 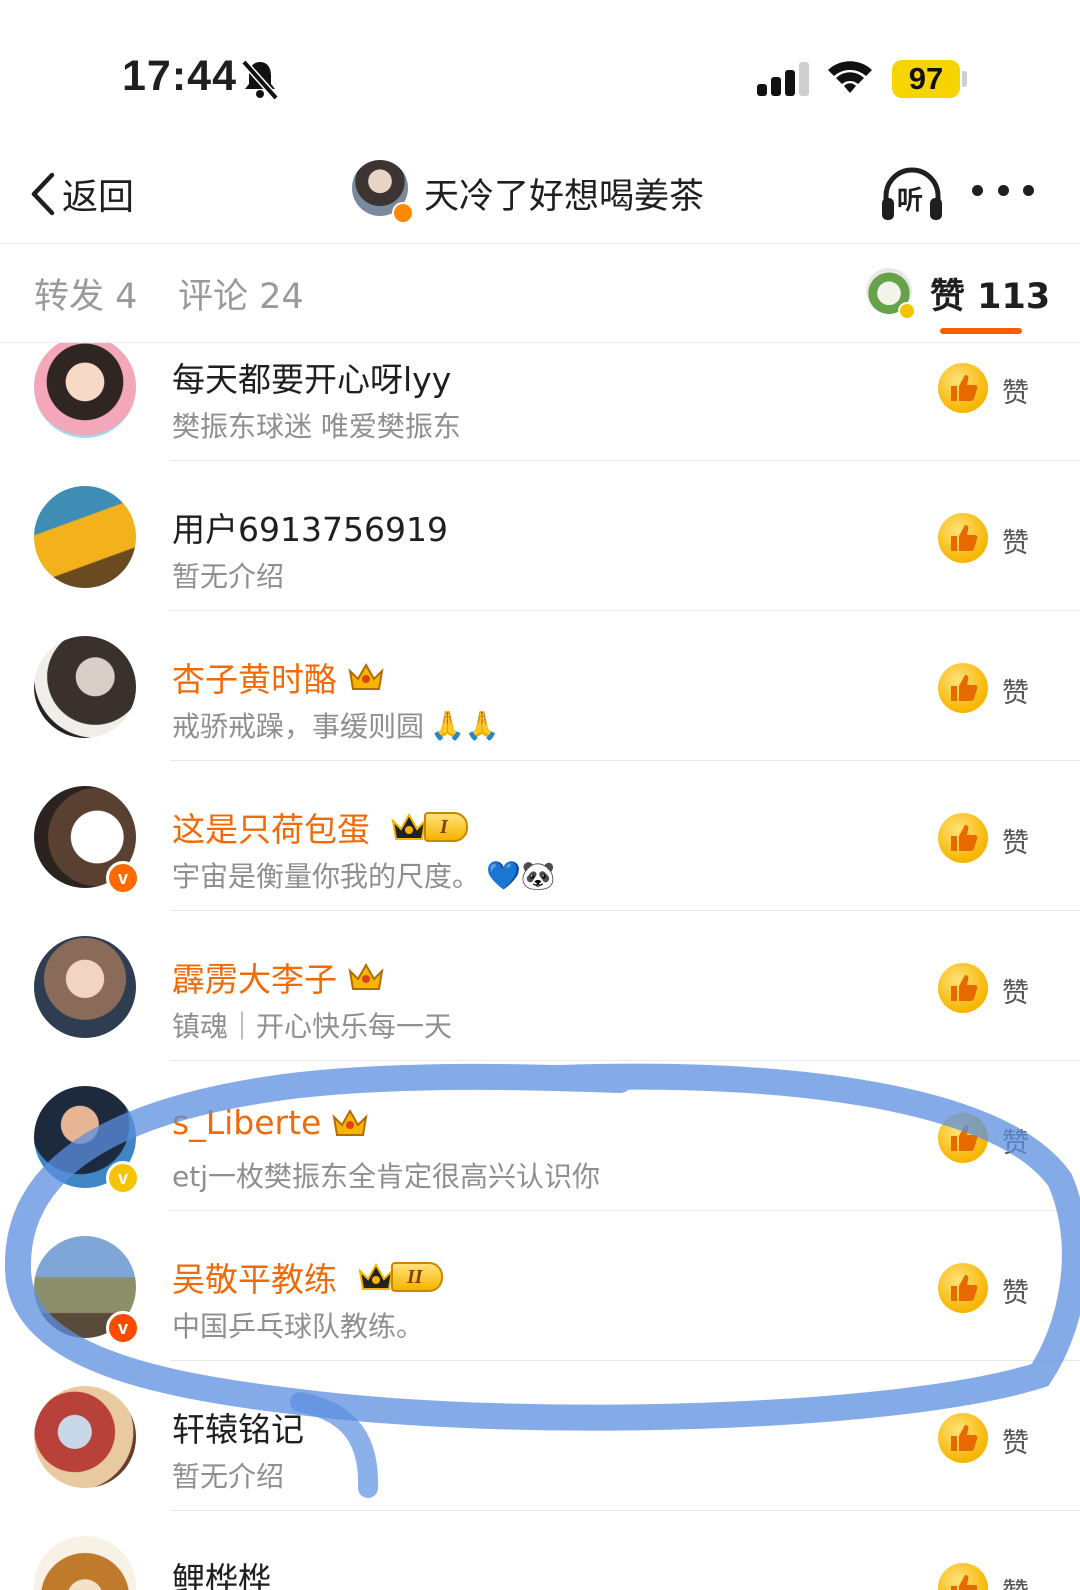 What do you see at coordinates (990, 293) in the screenshot?
I see `tab-like: 赞 113` at bounding box center [990, 293].